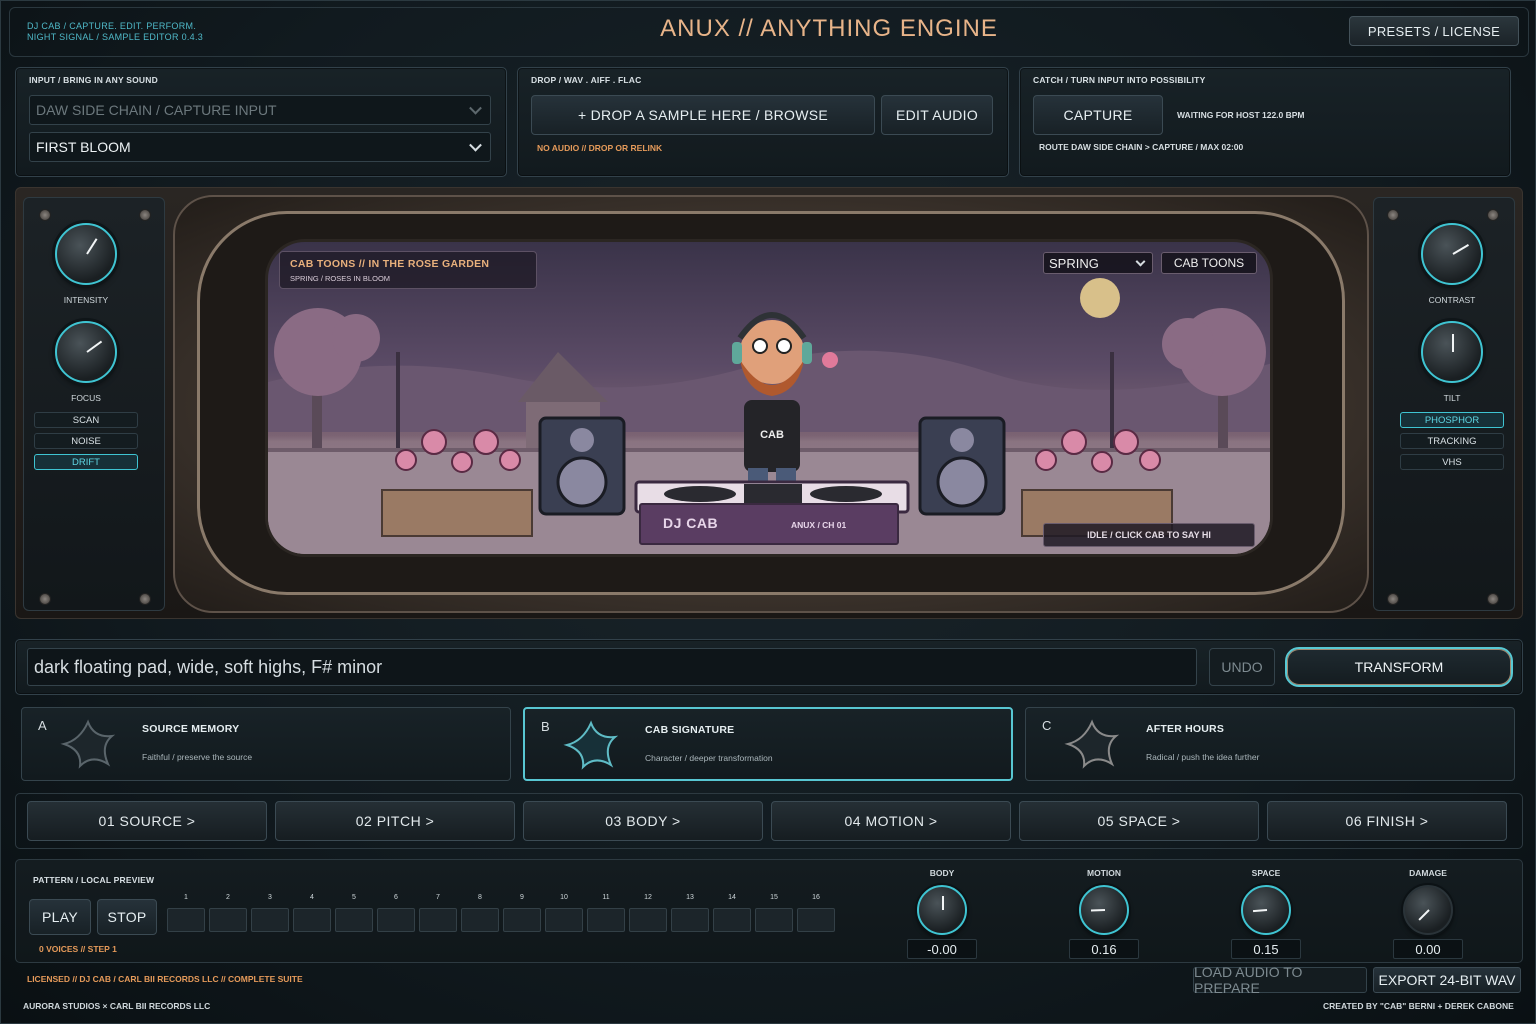  I want to click on preset-select: FIRST BLOOM, so click(260, 147).